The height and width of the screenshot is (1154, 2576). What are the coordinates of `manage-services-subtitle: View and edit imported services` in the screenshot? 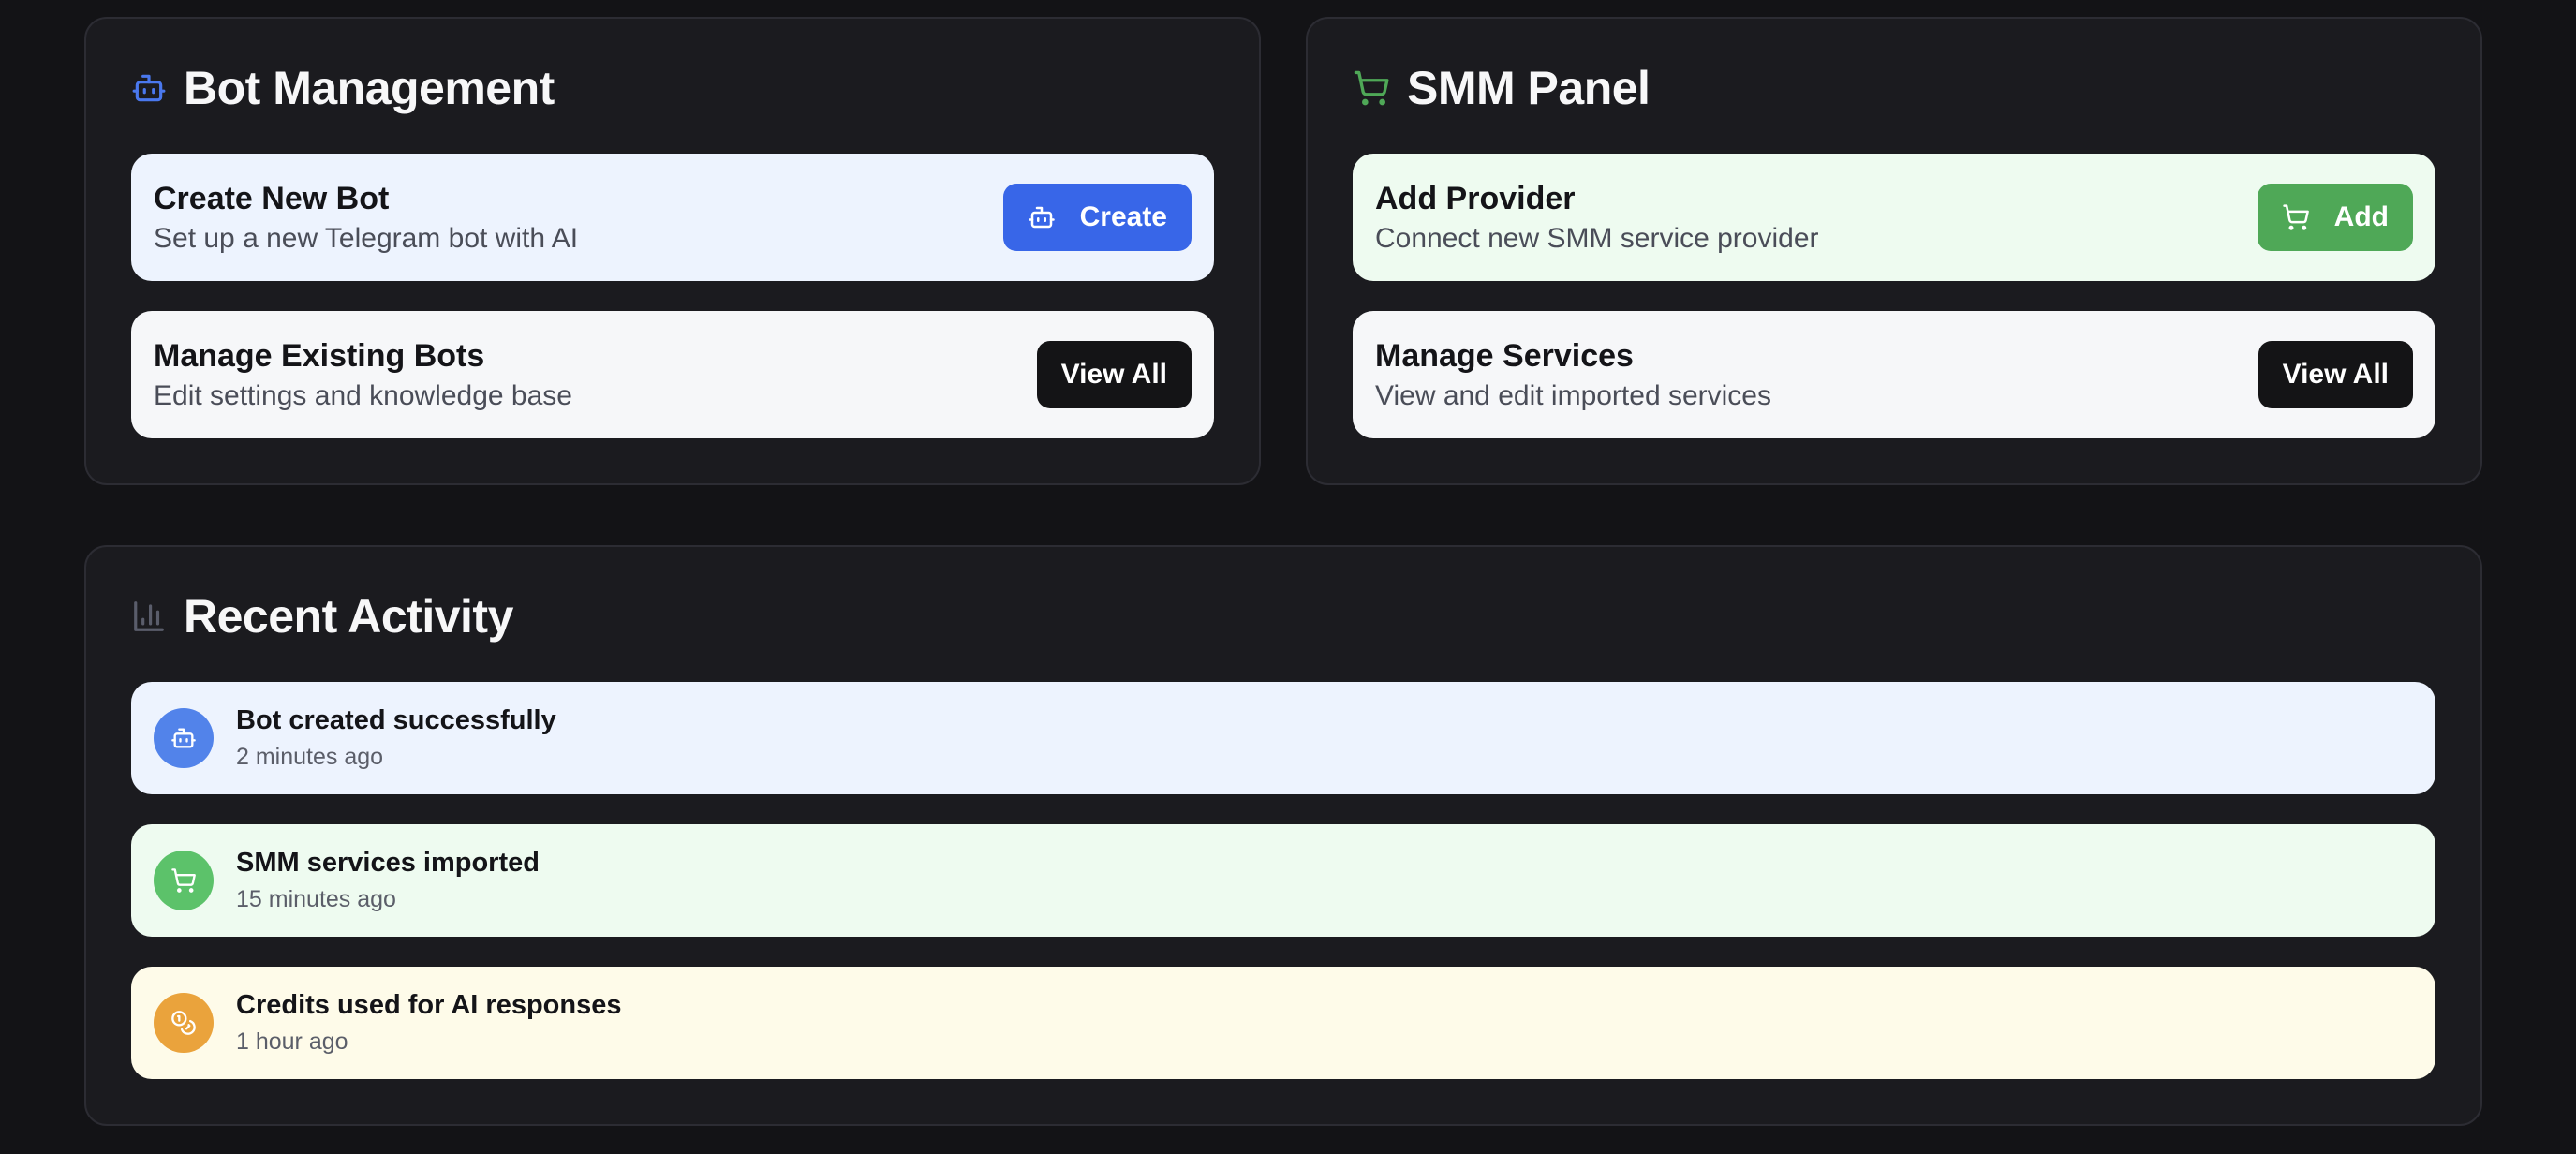 It's located at (1573, 395).